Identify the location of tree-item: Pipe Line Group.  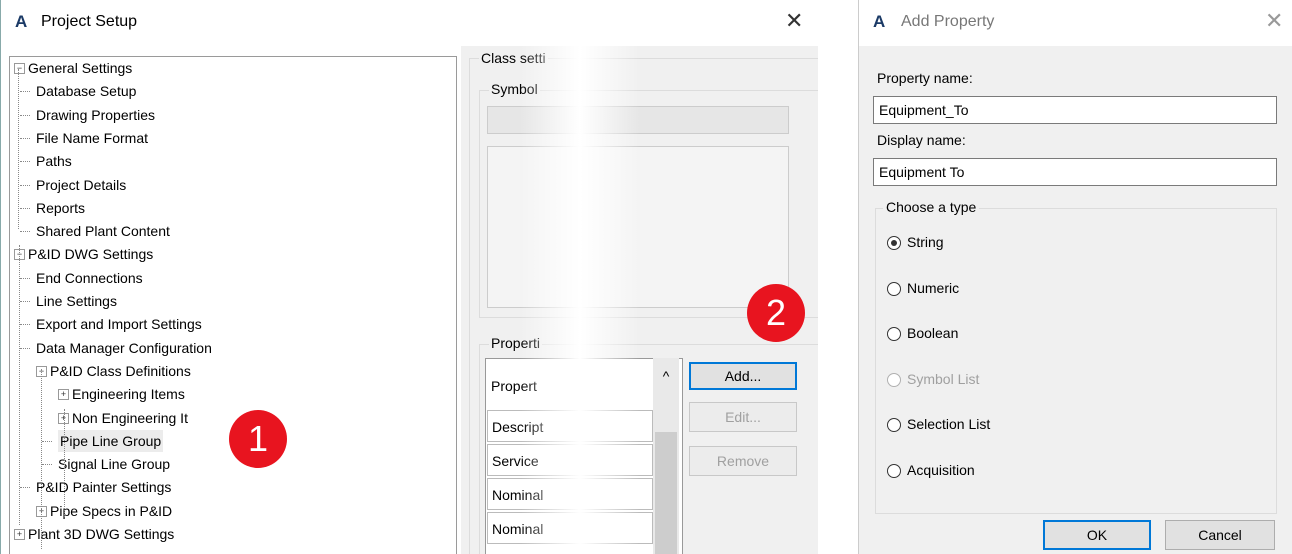
(111, 440).